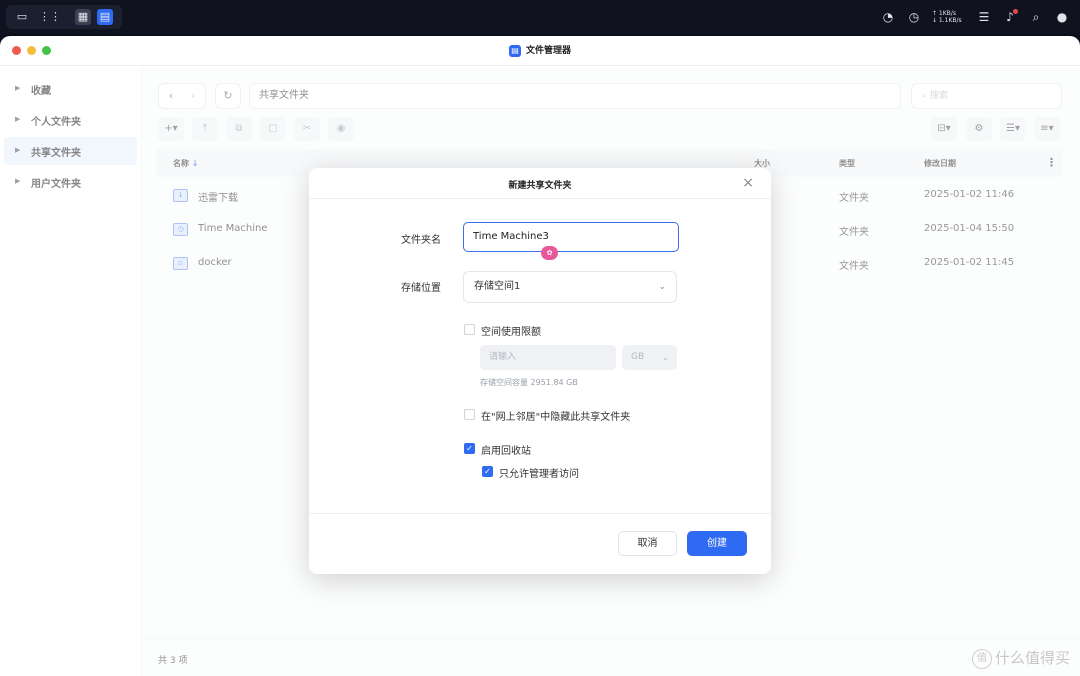 Image resolution: width=1080 pixels, height=676 pixels. What do you see at coordinates (649, 357) in the screenshot?
I see `quota-unit-select: GB ⌄` at bounding box center [649, 357].